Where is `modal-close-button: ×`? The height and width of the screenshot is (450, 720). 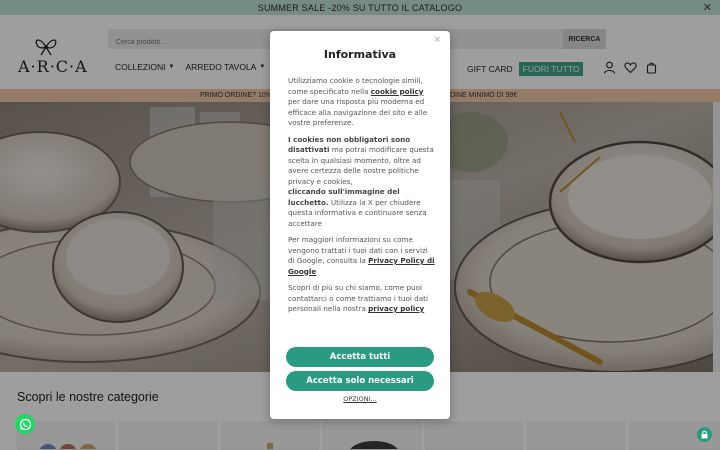
modal-close-button: × is located at coordinates (437, 40).